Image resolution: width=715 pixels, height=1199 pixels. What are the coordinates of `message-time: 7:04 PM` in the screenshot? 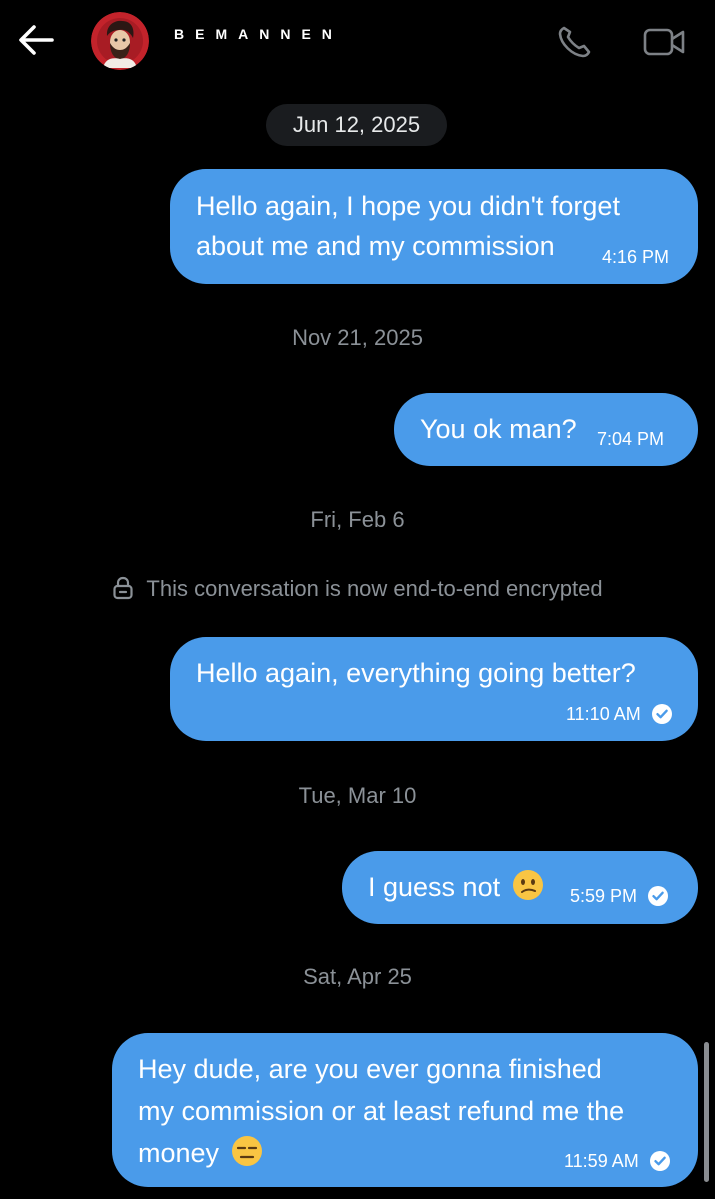 It's located at (631, 439).